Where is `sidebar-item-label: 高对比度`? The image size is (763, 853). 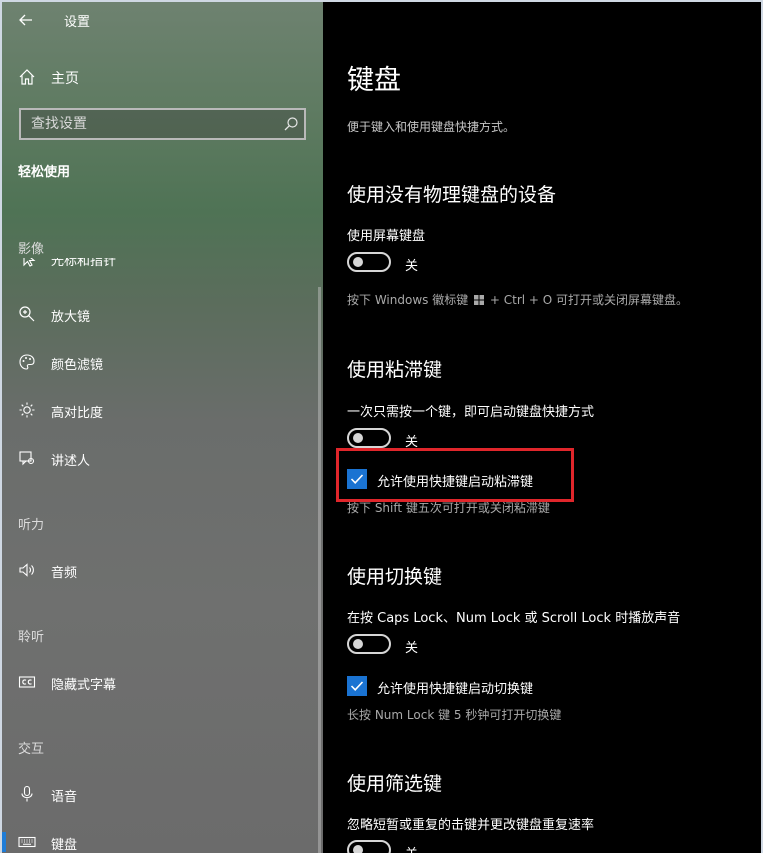 sidebar-item-label: 高对比度 is located at coordinates (77, 413).